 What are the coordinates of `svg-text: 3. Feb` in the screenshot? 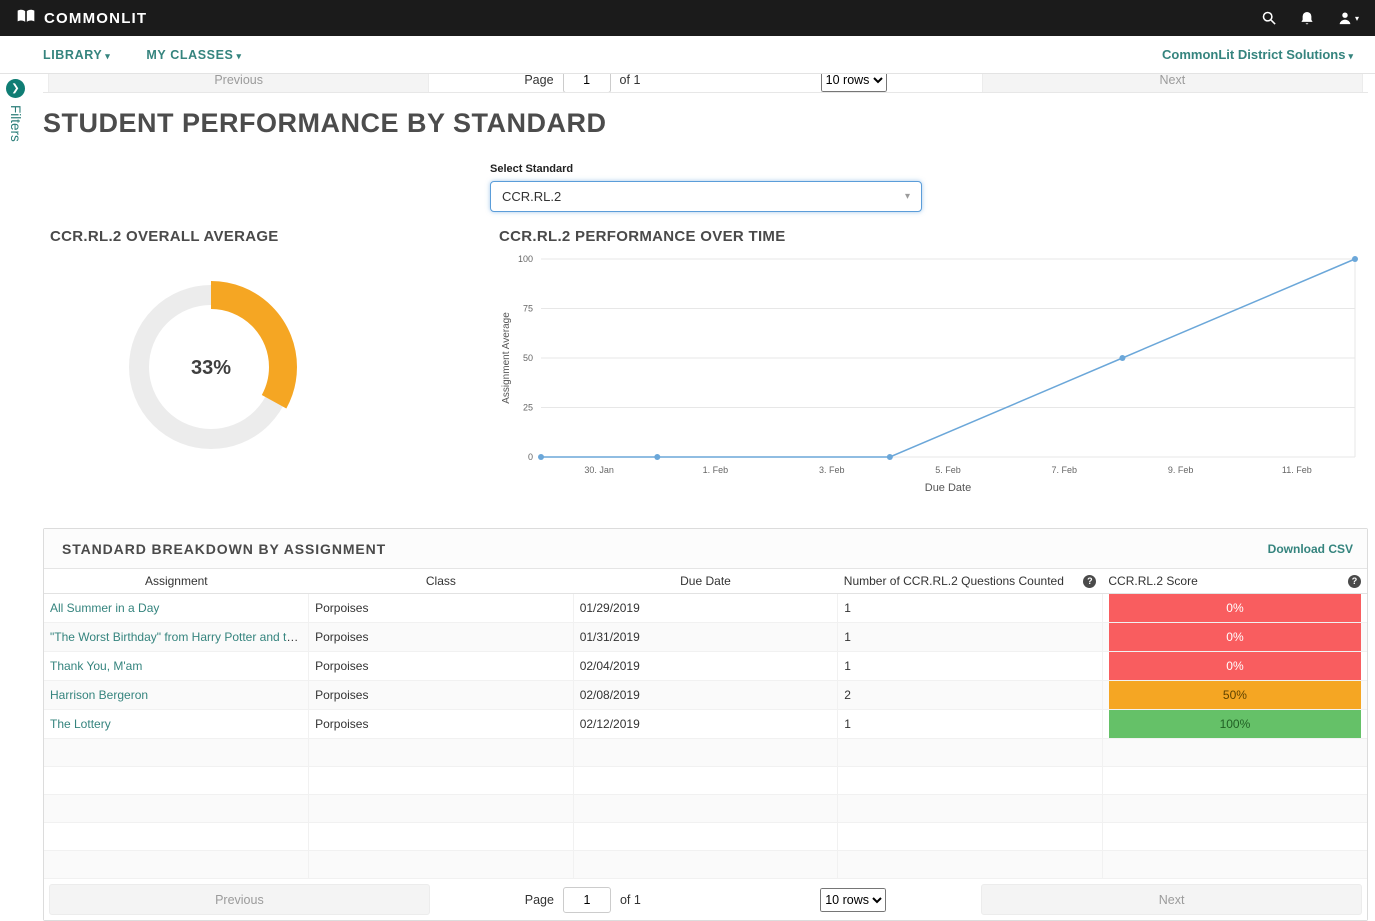 It's located at (832, 470).